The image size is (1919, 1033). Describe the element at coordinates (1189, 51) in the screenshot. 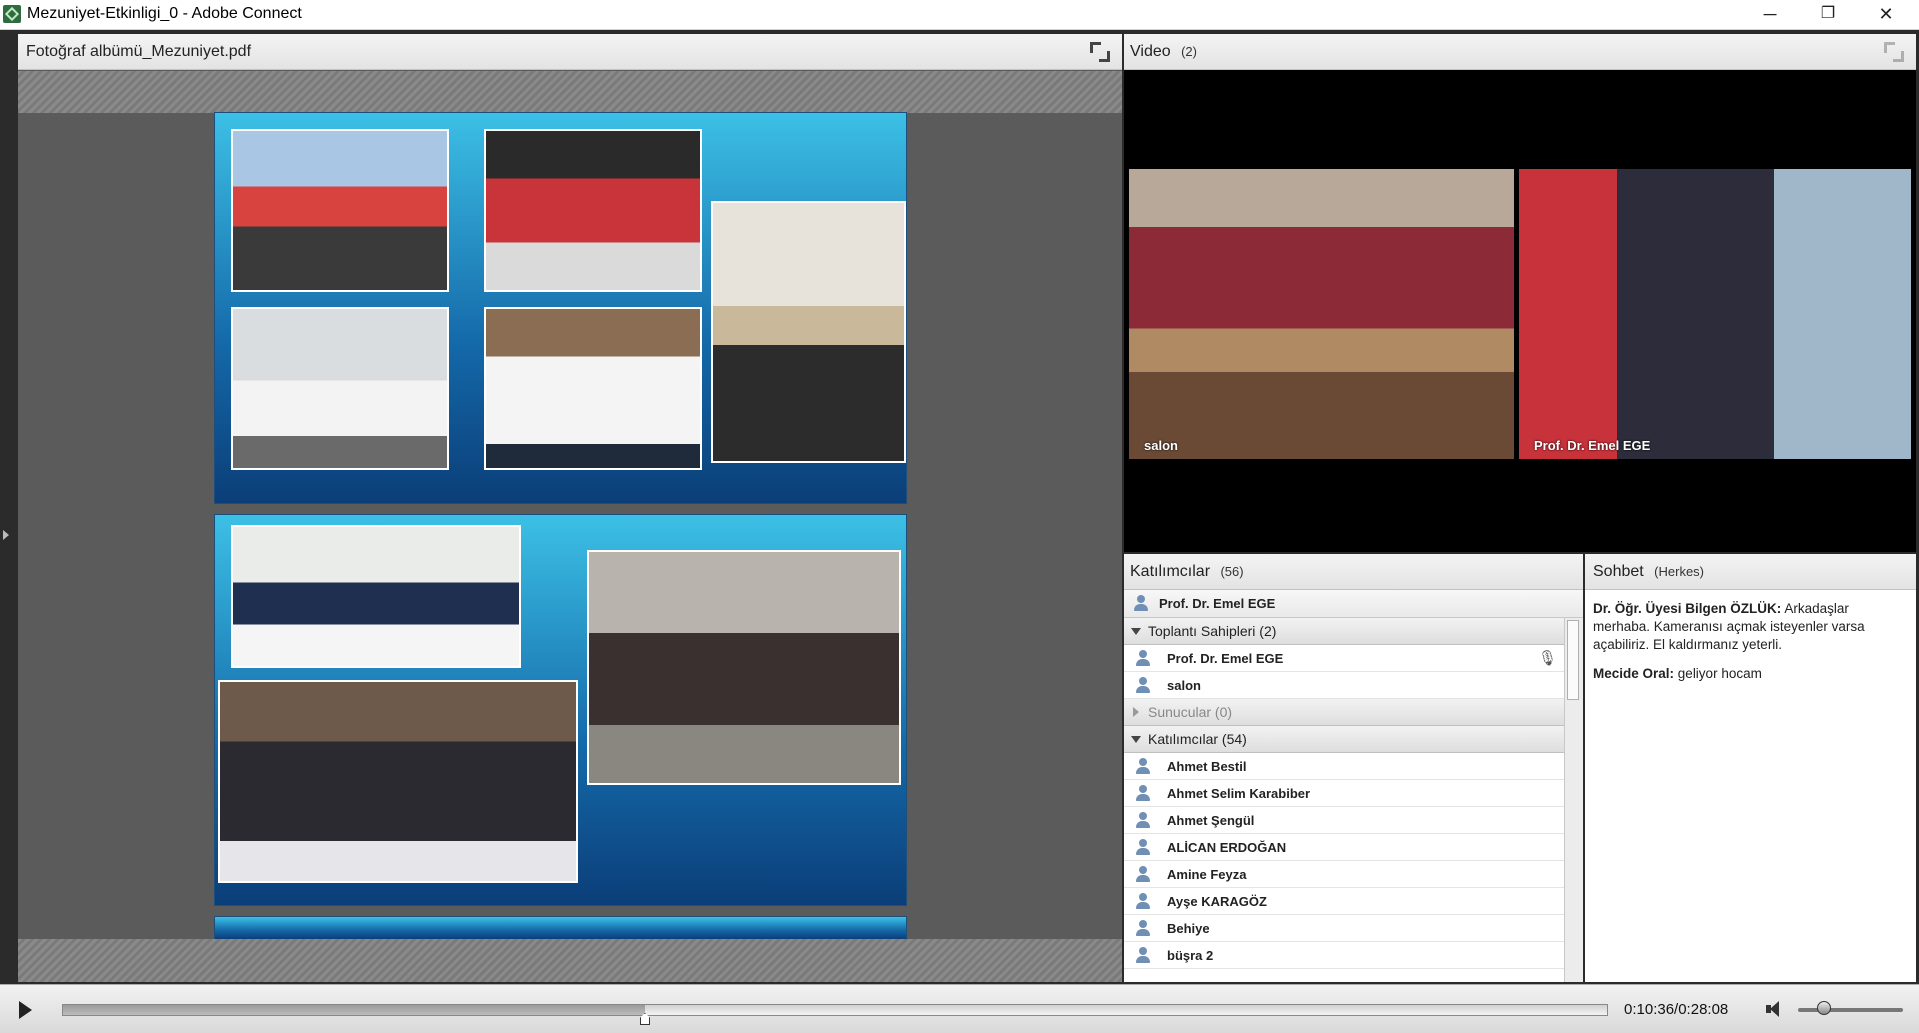

I see `video-count: (2)` at that location.